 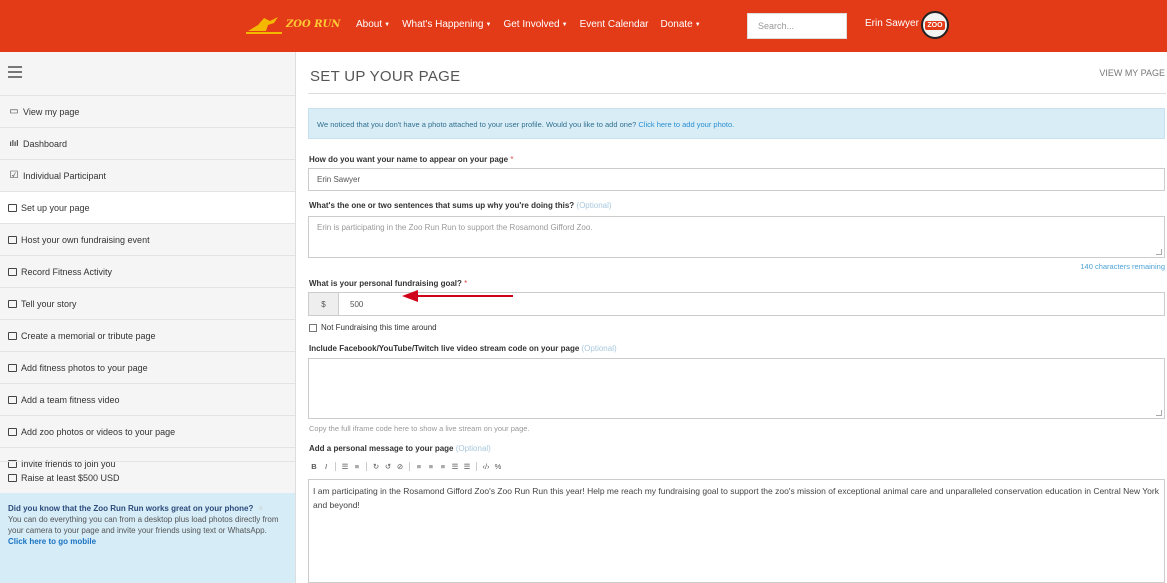 What do you see at coordinates (385, 76) in the screenshot?
I see `page-title: SET UP YOUR PAGE` at bounding box center [385, 76].